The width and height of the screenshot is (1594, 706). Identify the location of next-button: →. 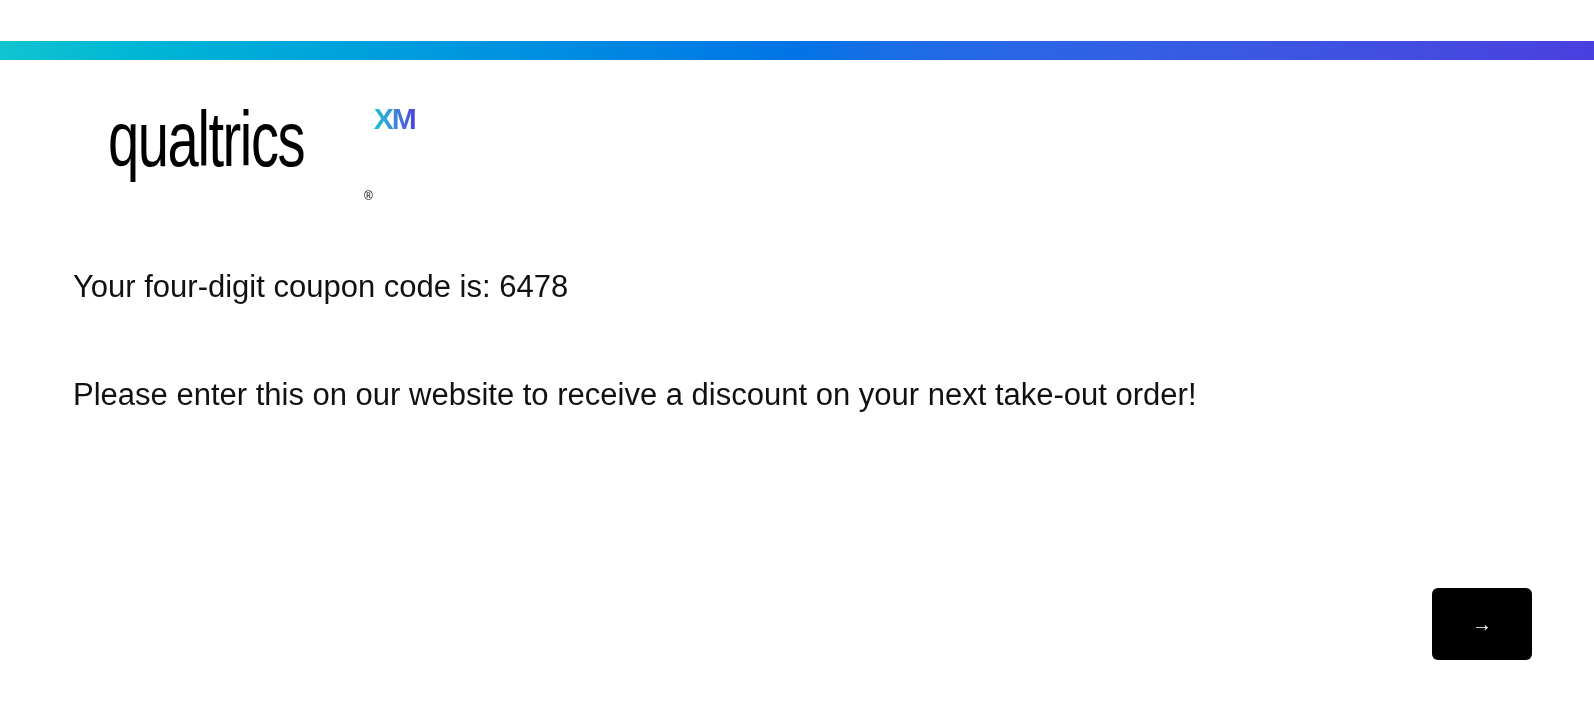
(1482, 624).